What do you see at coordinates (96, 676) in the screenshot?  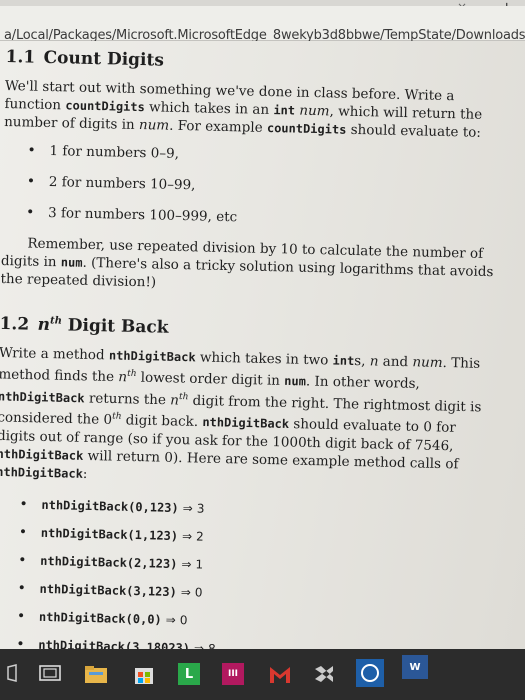 I see `file-explorer-icon` at bounding box center [96, 676].